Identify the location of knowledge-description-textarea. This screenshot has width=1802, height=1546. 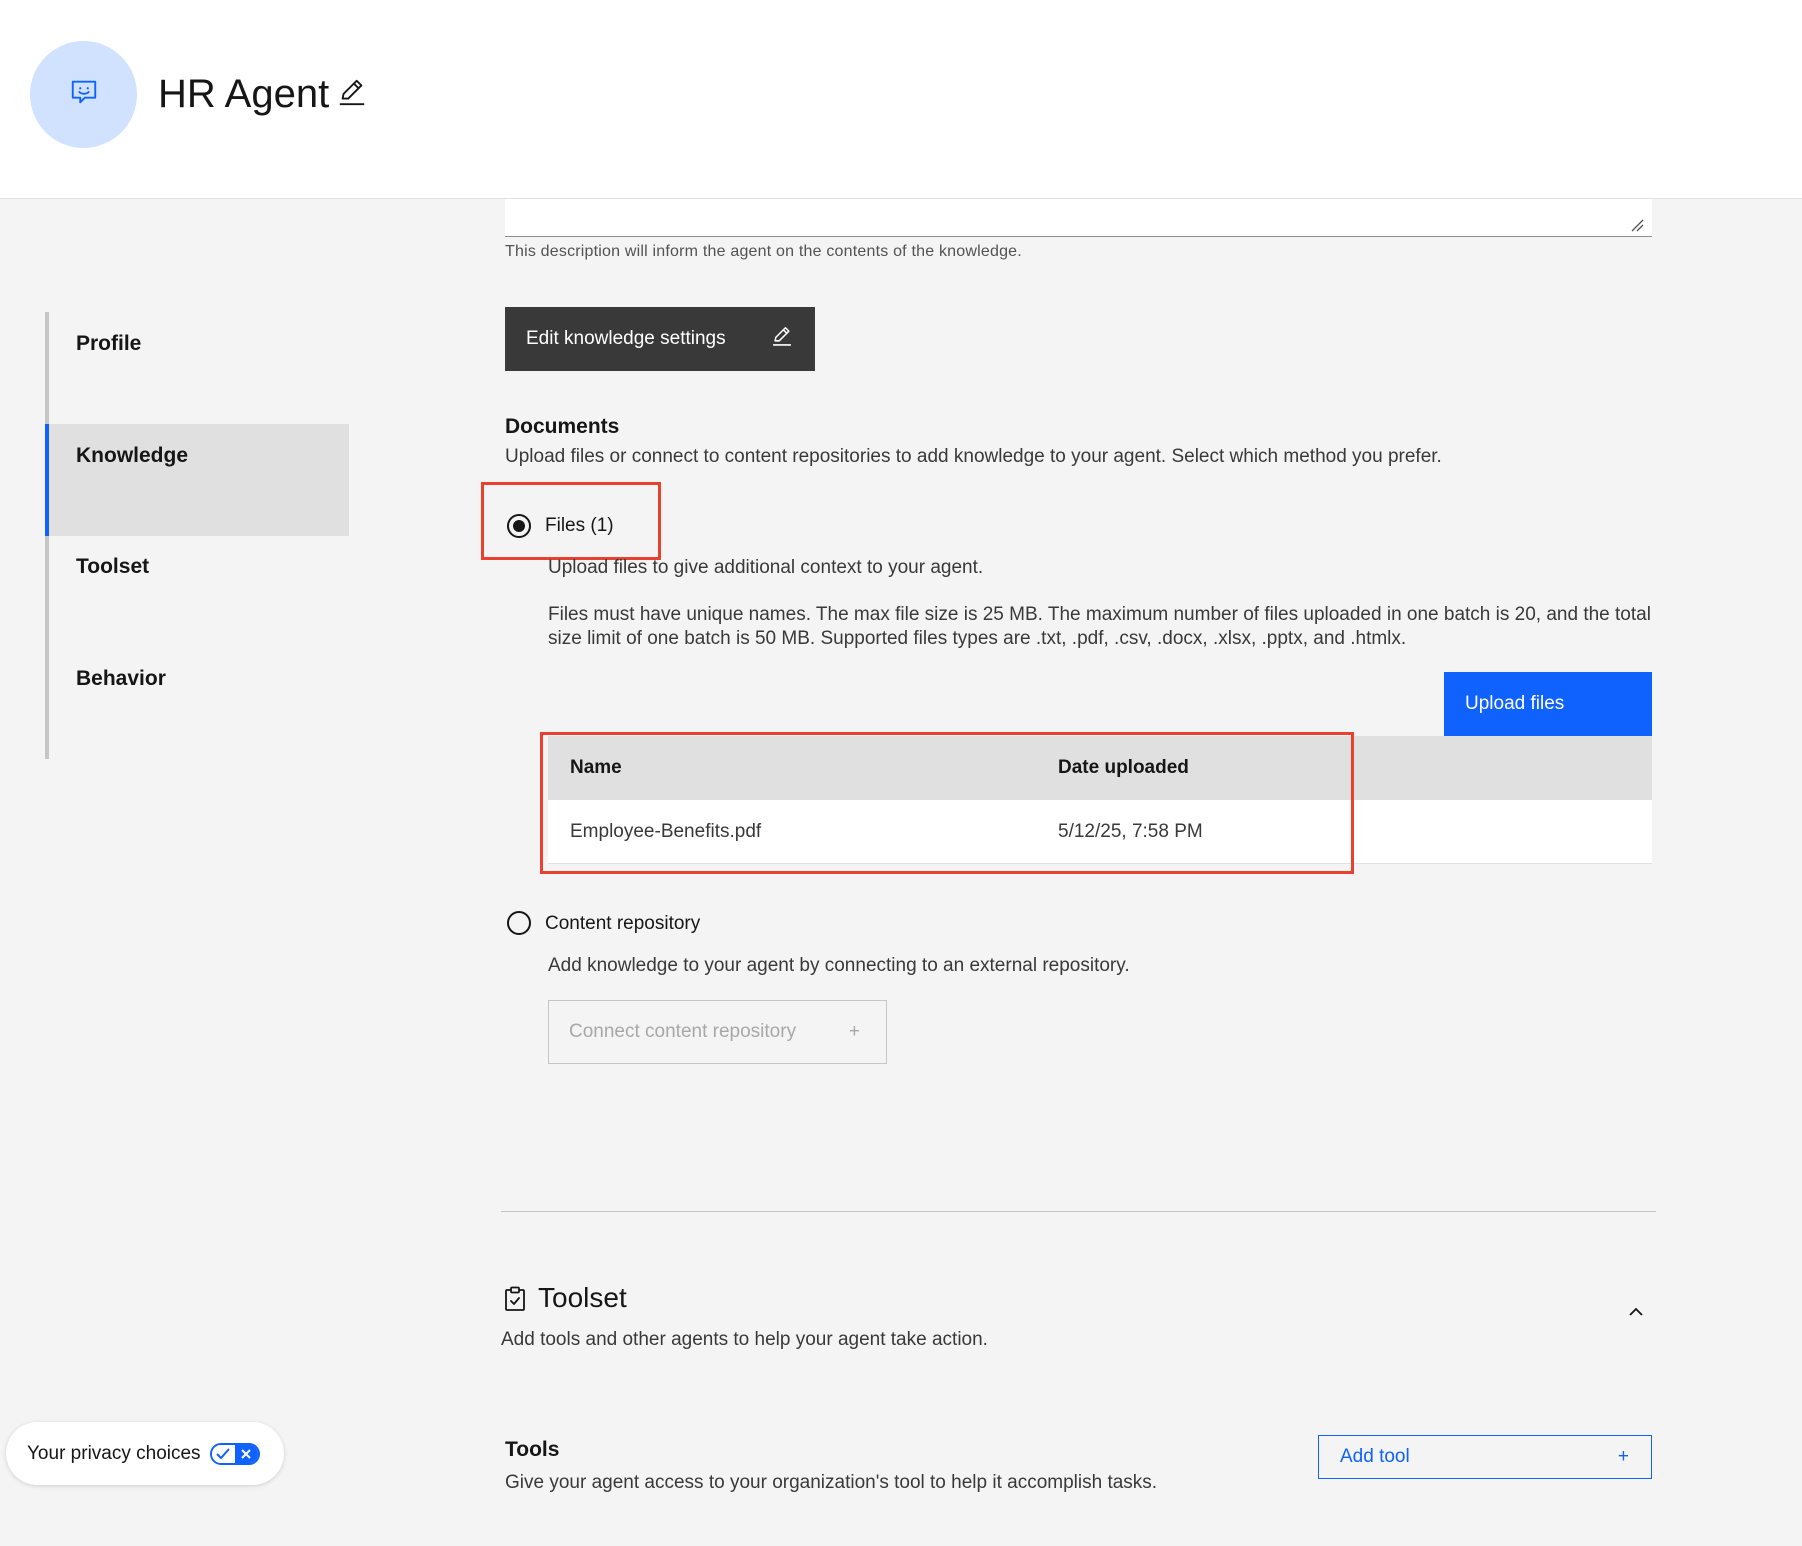
(1078, 218).